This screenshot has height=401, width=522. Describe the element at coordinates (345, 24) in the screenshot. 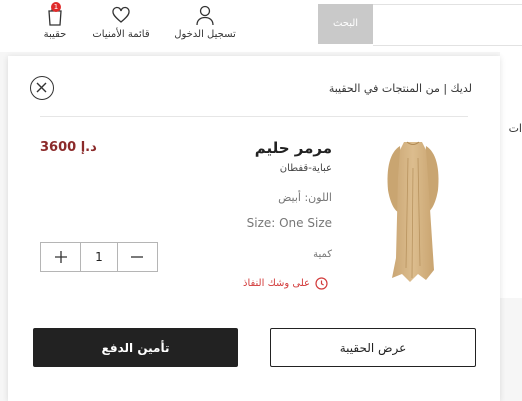

I see `search-button: البحث` at that location.